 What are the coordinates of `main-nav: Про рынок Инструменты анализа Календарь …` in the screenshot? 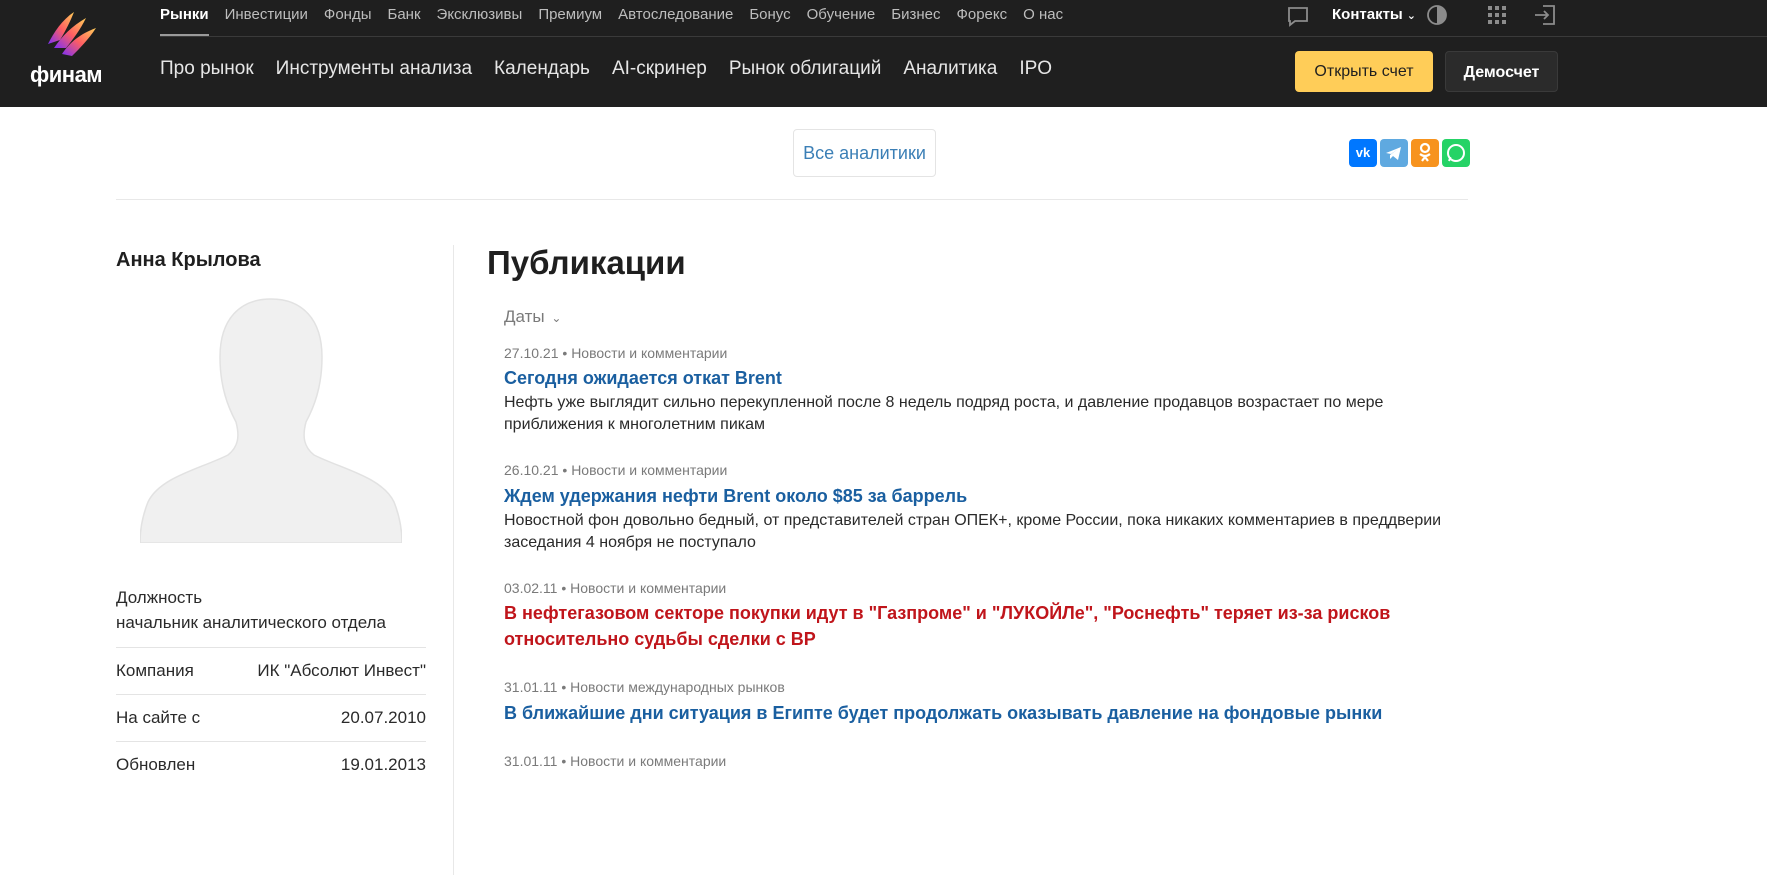 It's located at (606, 69).